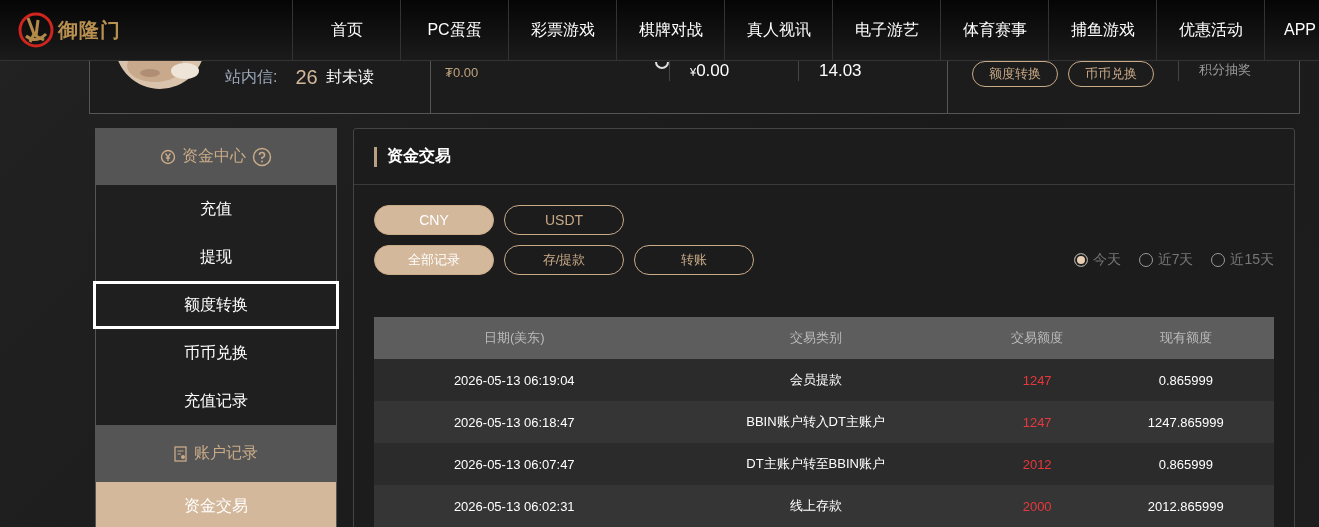  I want to click on table-cell: 2012, so click(1037, 464).